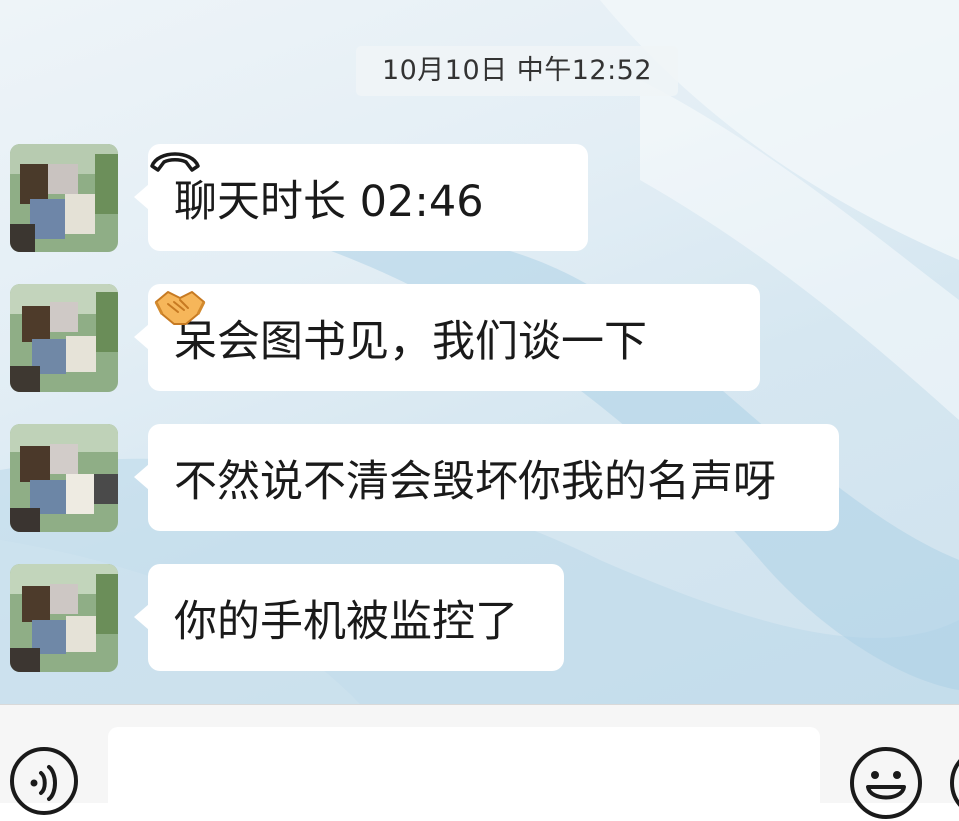  I want to click on message-bubble: 不然说不清会毁坏你我的名声呀, so click(486, 477).